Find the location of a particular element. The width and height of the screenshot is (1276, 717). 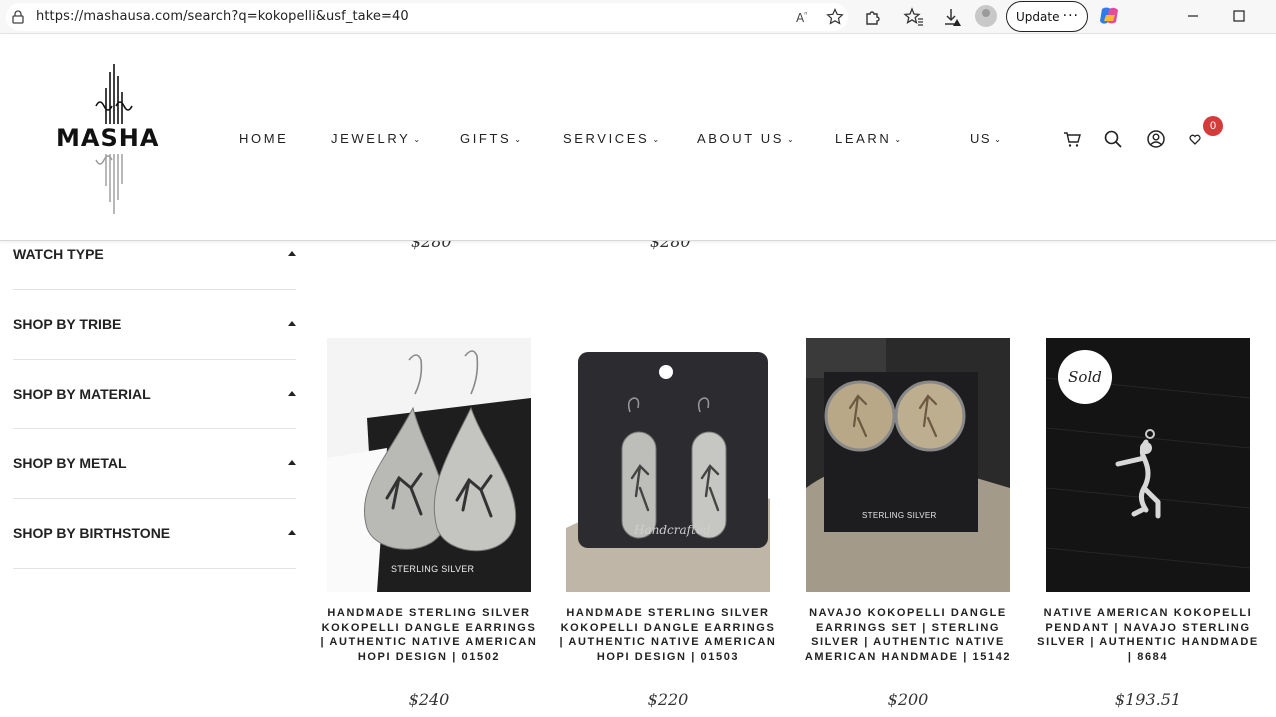

filter-shop-by-birthstone: SHOP BY BIRTHSTONE is located at coordinates (154, 534).